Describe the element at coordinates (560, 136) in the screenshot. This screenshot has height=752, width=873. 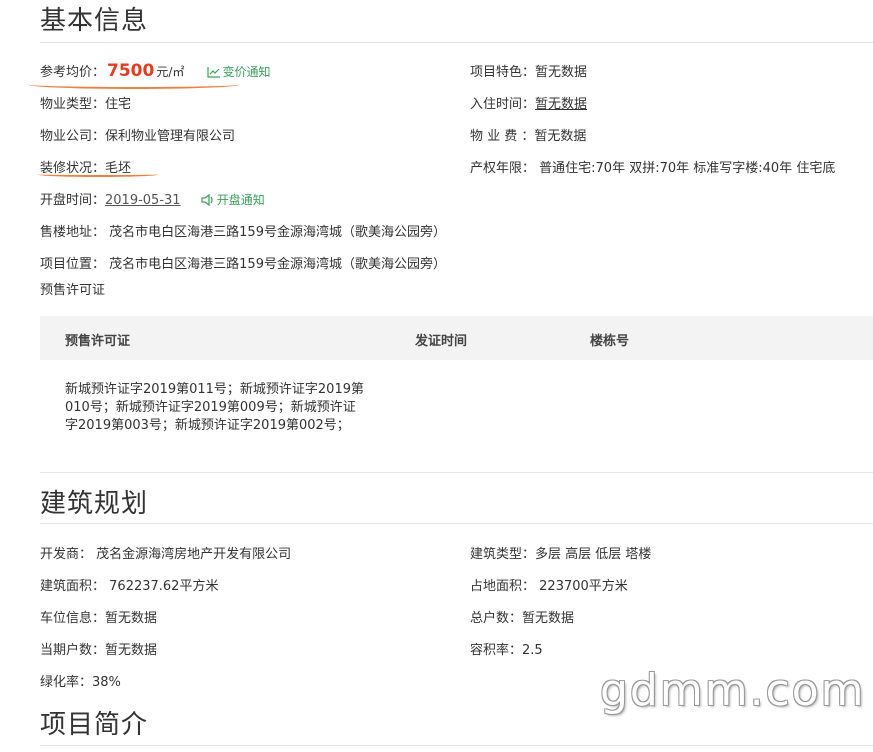
I see `fee-value: 暂无数据` at that location.